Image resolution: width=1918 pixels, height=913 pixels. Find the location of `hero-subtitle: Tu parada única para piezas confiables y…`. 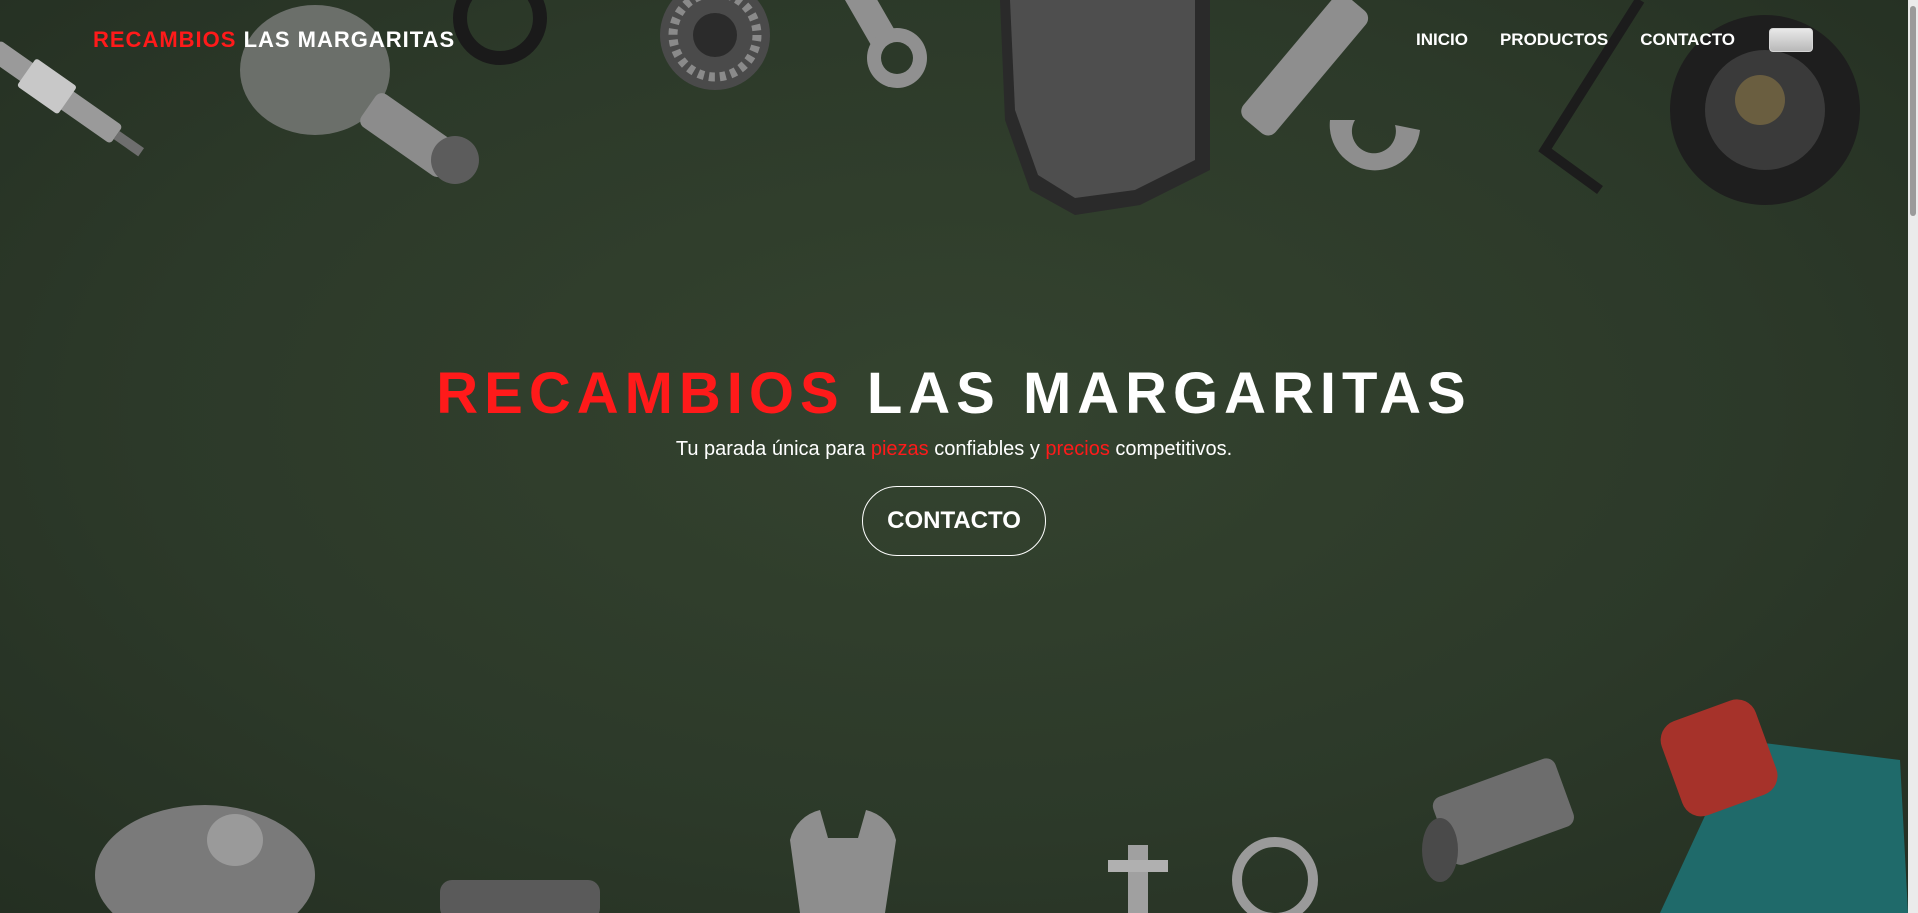

hero-subtitle: Tu parada única para piezas confiables y… is located at coordinates (954, 449).